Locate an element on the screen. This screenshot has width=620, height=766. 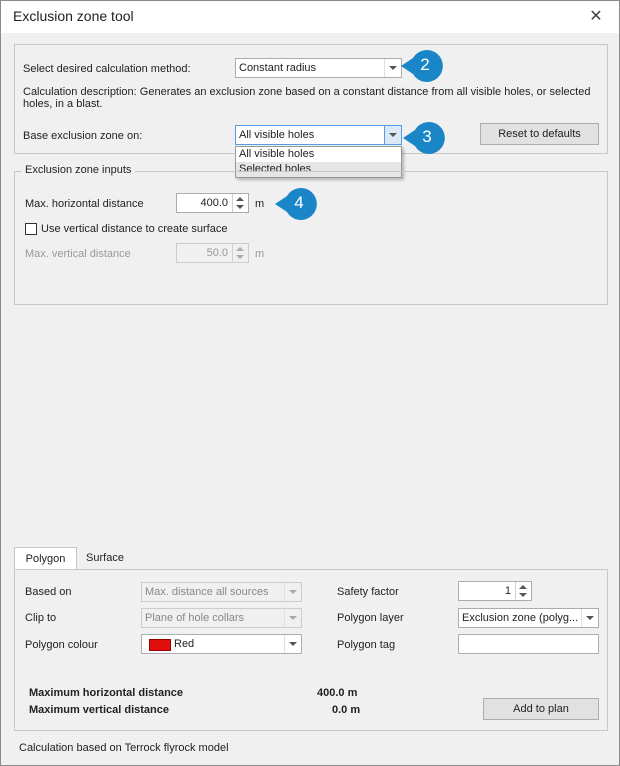
clip-to-value: Plane of hole collars is located at coordinates (195, 618).